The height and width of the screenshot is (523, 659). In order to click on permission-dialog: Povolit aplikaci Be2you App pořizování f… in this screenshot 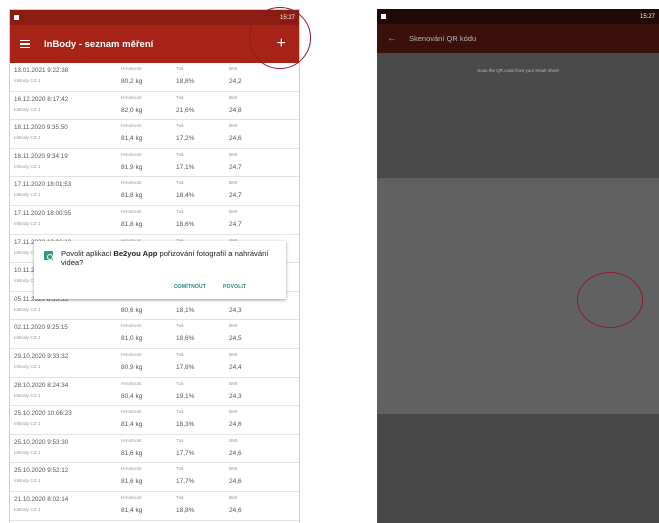, I will do `click(160, 270)`.